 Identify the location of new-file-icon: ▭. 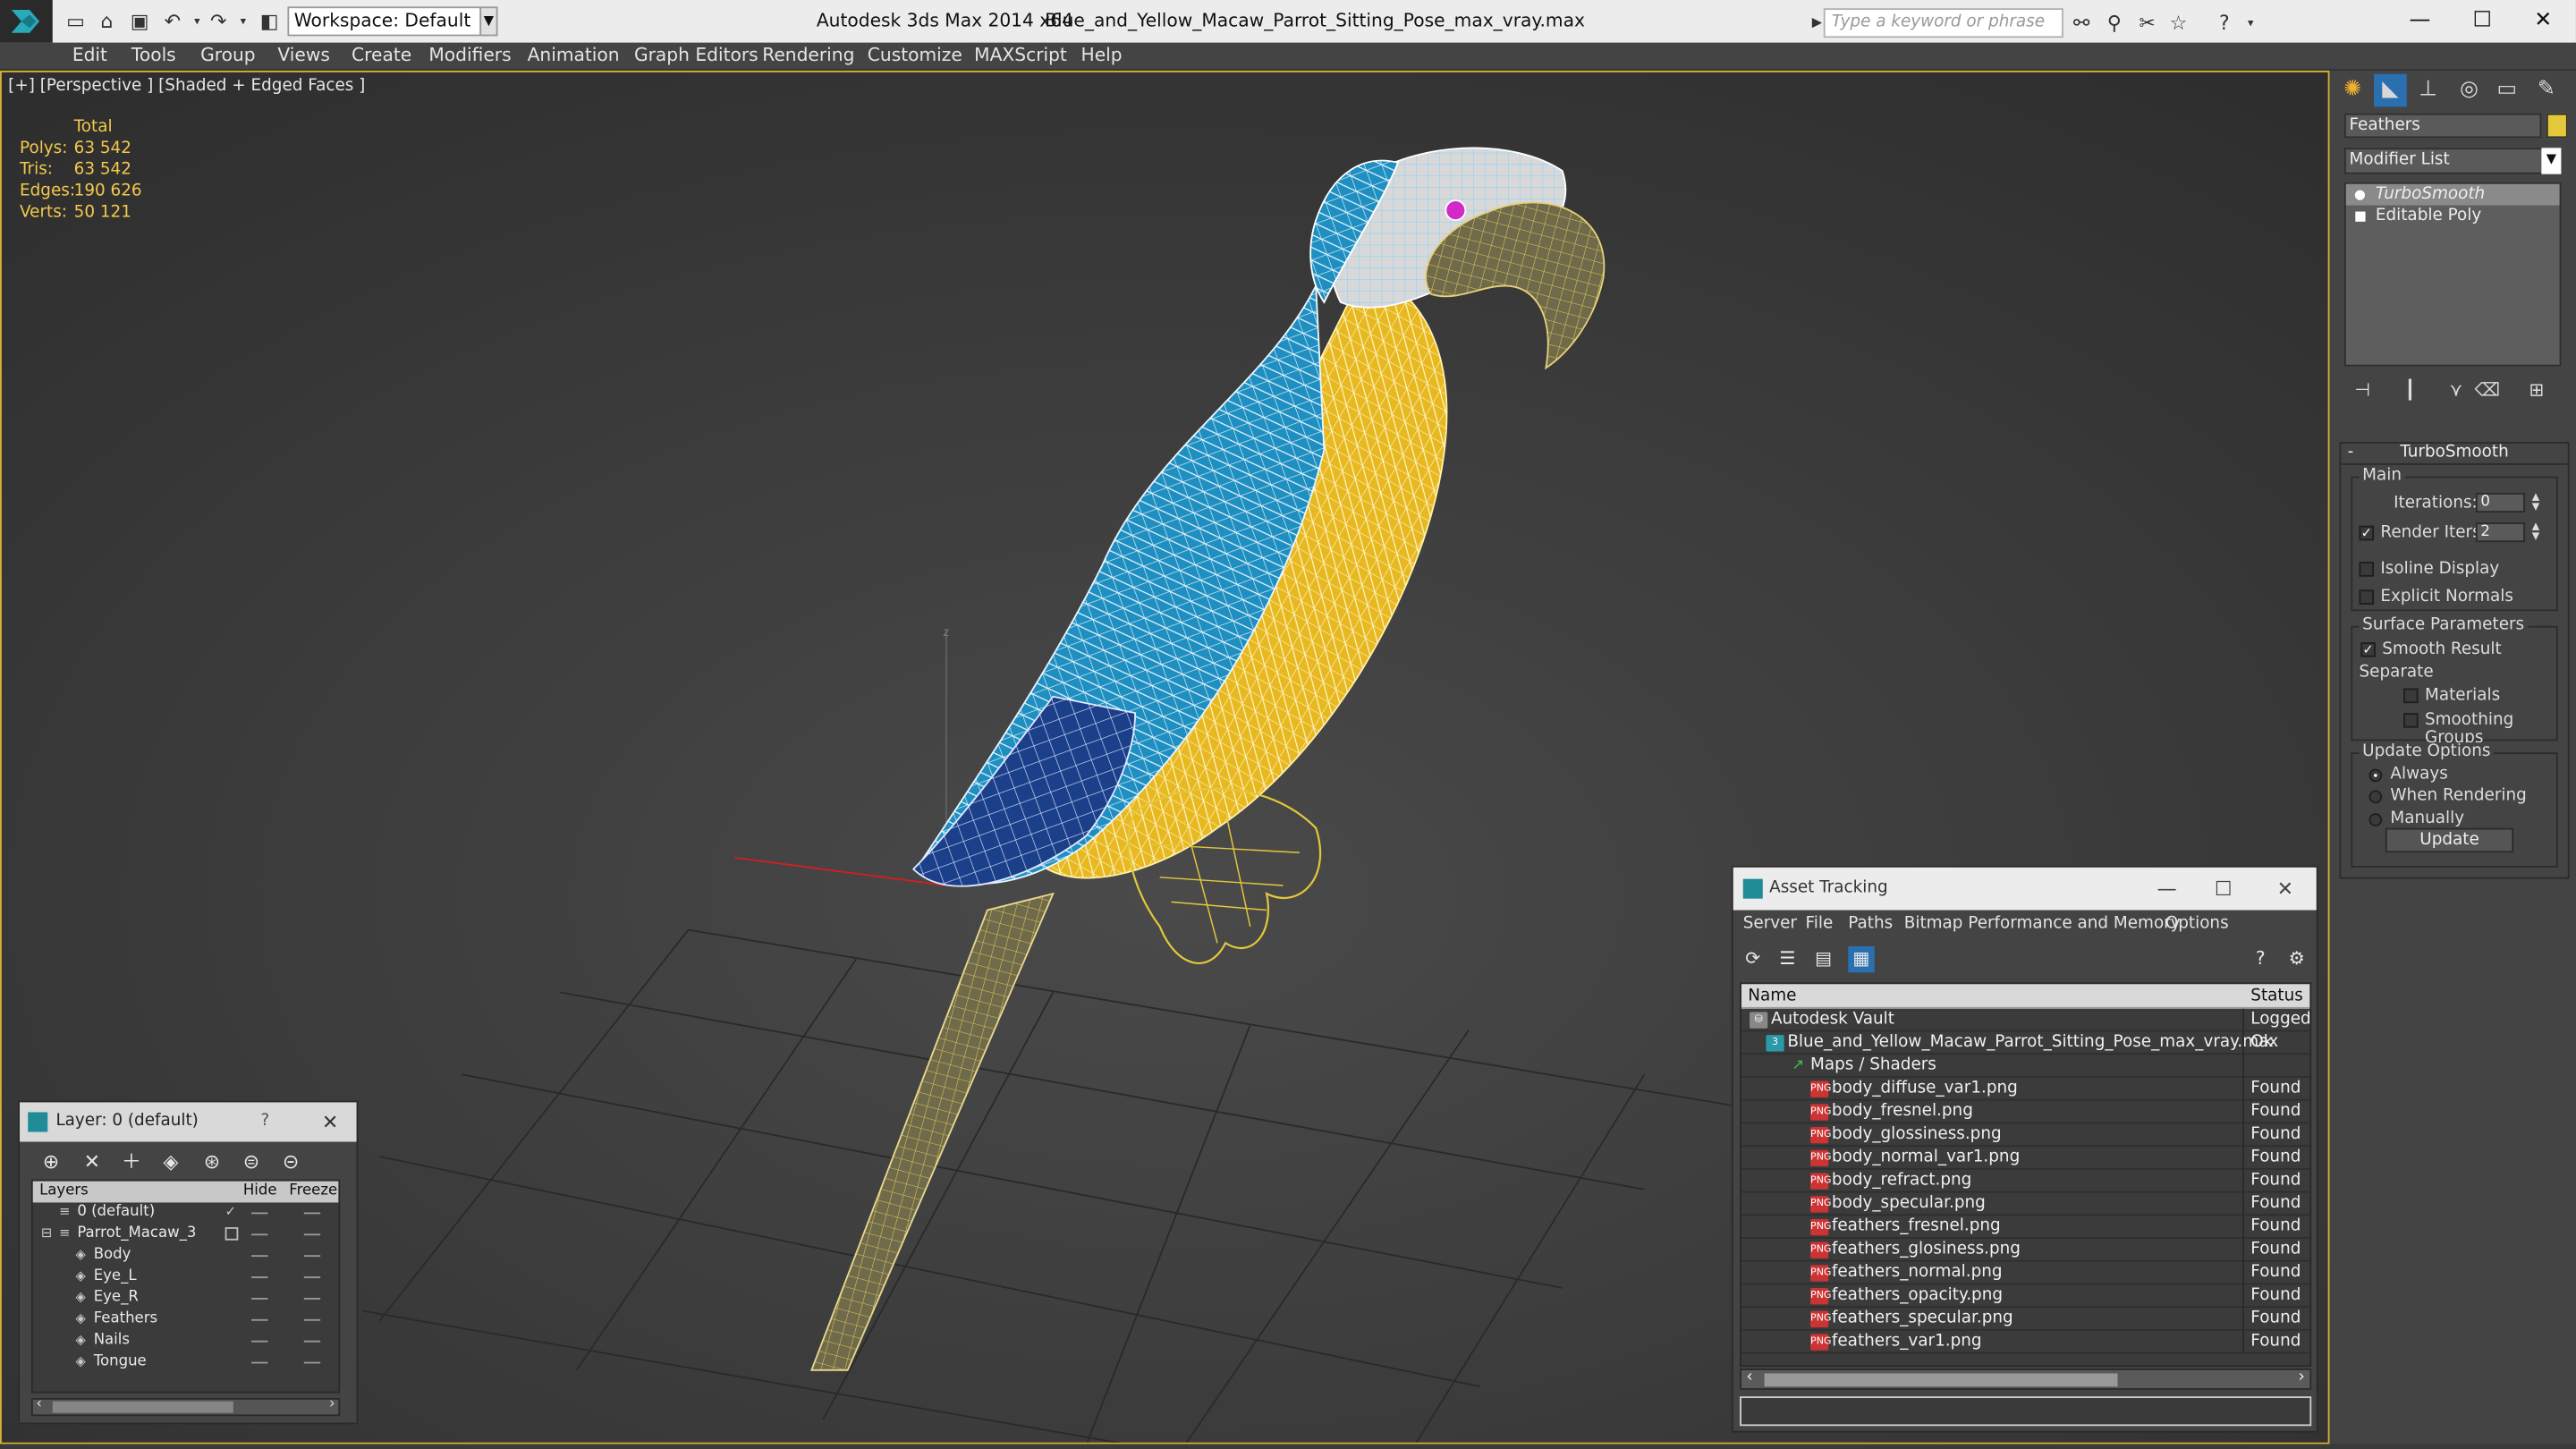
(76, 21).